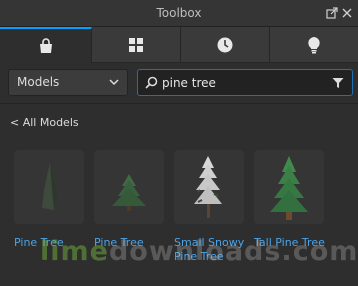 This screenshot has width=358, height=286. I want to click on snowy-pine-tree-thumbnail-icon, so click(208, 187).